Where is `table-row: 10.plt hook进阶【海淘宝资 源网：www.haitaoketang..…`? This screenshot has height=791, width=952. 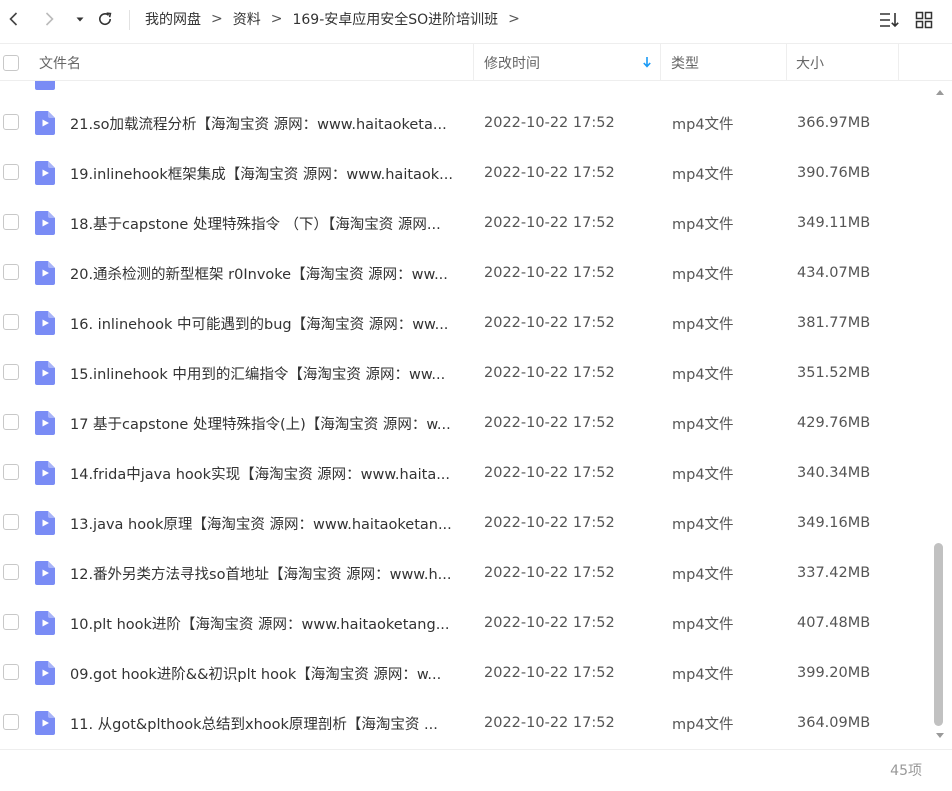 table-row: 10.plt hook进阶【海淘宝资 源网：www.haitaoketang..… is located at coordinates (466, 623).